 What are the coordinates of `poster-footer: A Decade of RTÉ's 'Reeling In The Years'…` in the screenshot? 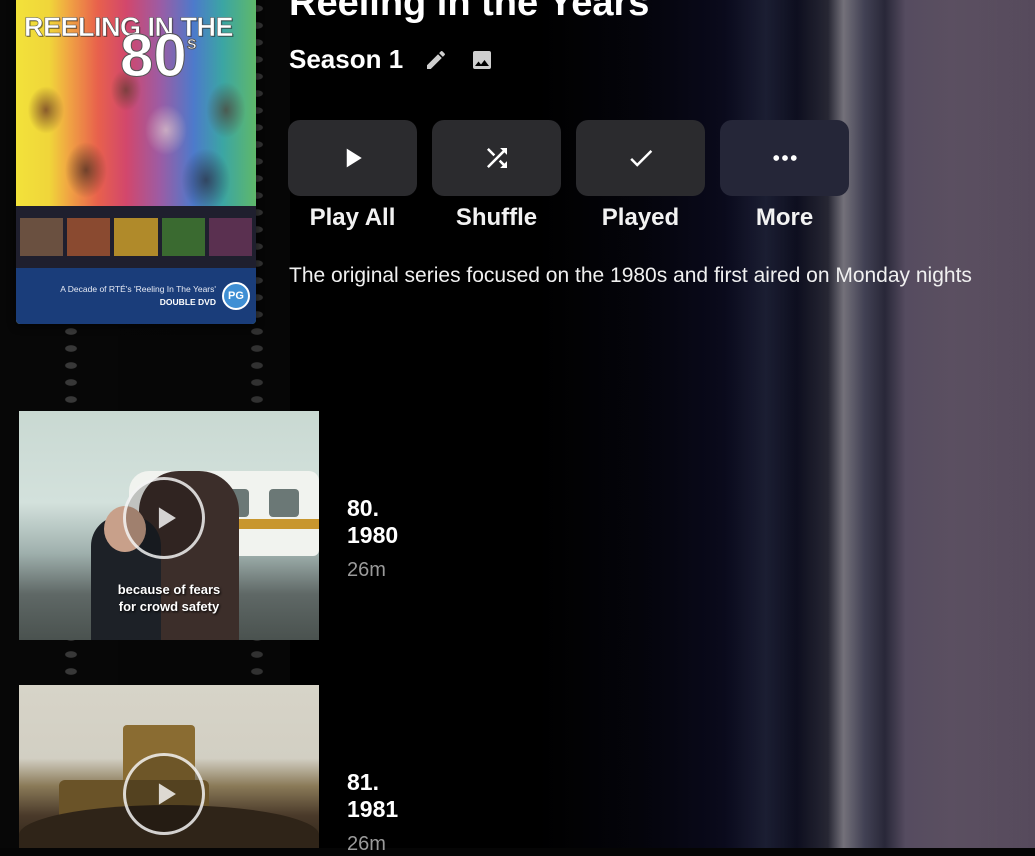 It's located at (136, 296).